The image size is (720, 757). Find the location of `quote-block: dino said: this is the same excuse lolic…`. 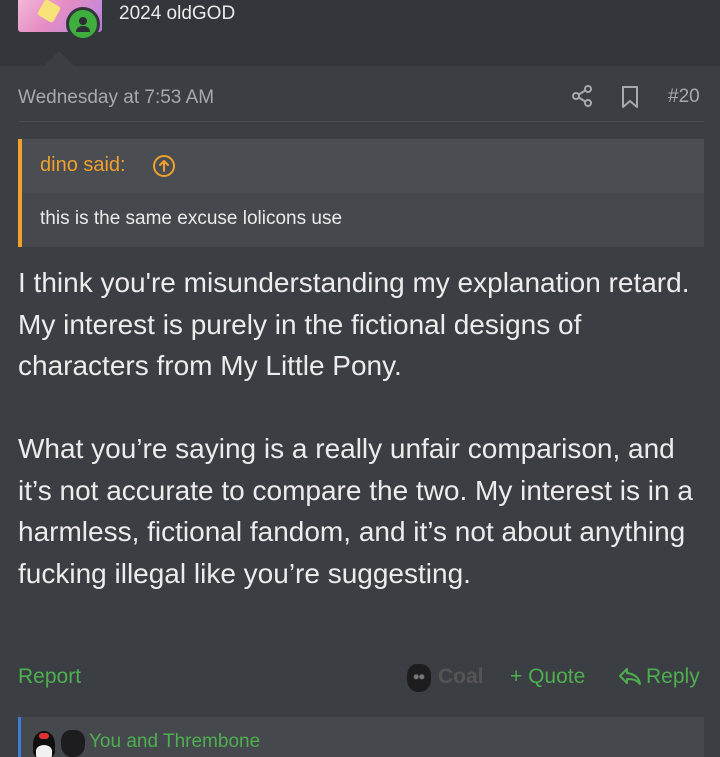

quote-block: dino said: this is the same excuse lolic… is located at coordinates (361, 193).